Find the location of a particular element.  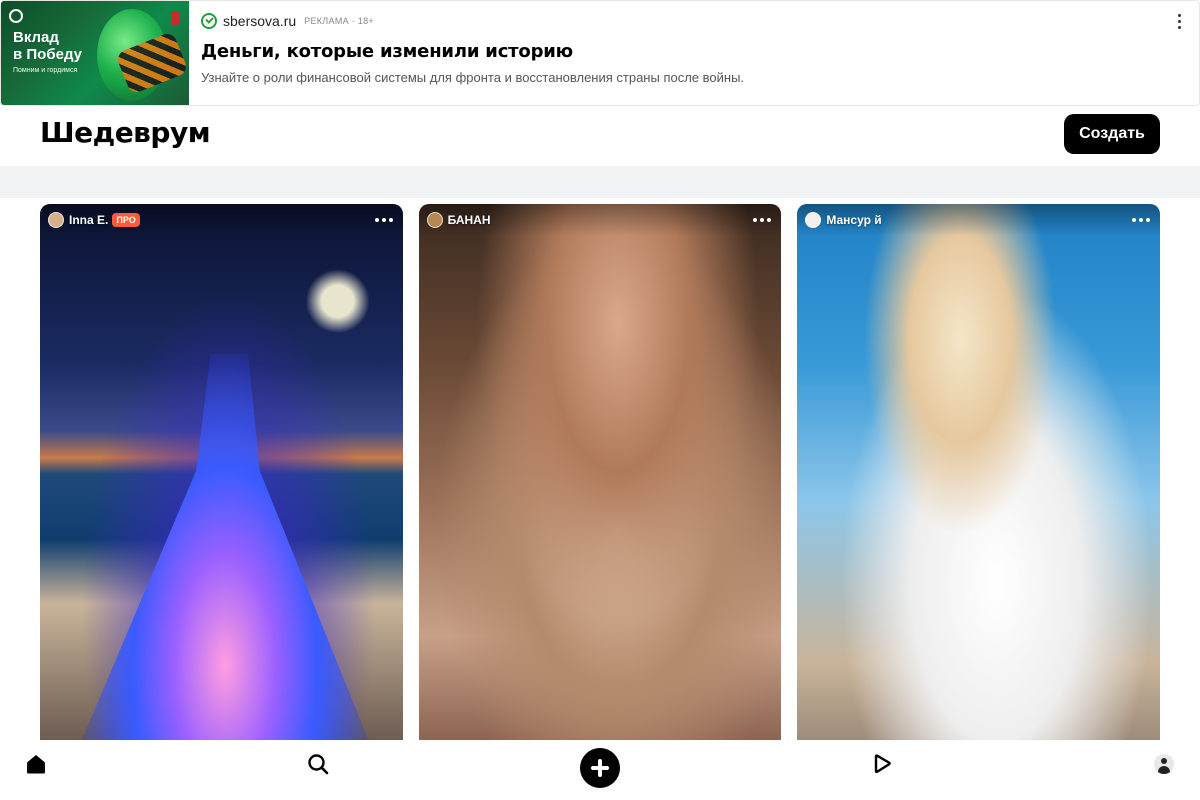

app-logo: Шедеврум is located at coordinates (125, 132).